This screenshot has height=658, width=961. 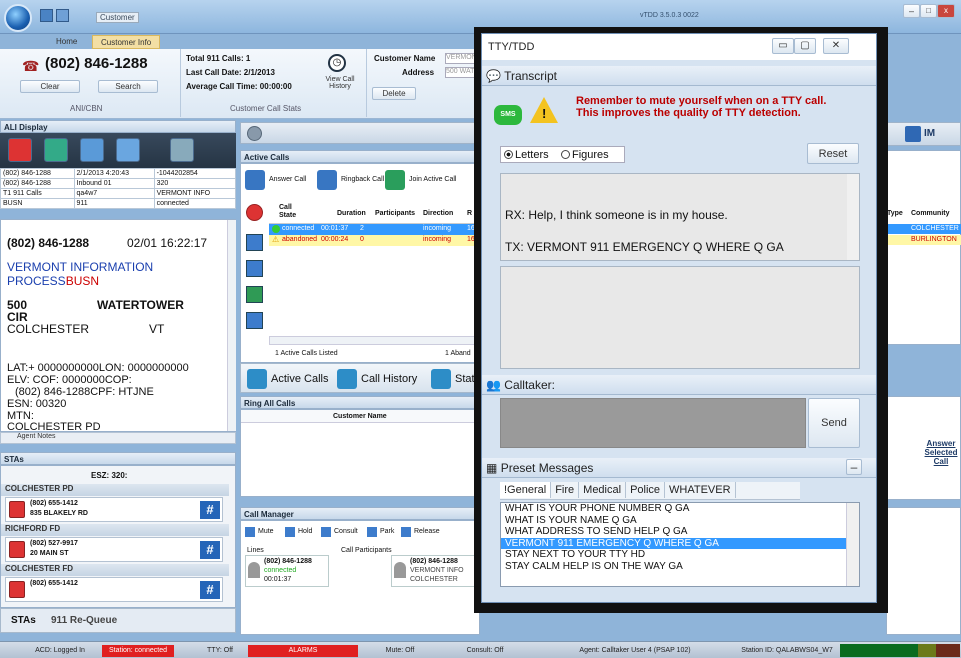 I want to click on join-call-button: Join Active Call, so click(x=432, y=179).